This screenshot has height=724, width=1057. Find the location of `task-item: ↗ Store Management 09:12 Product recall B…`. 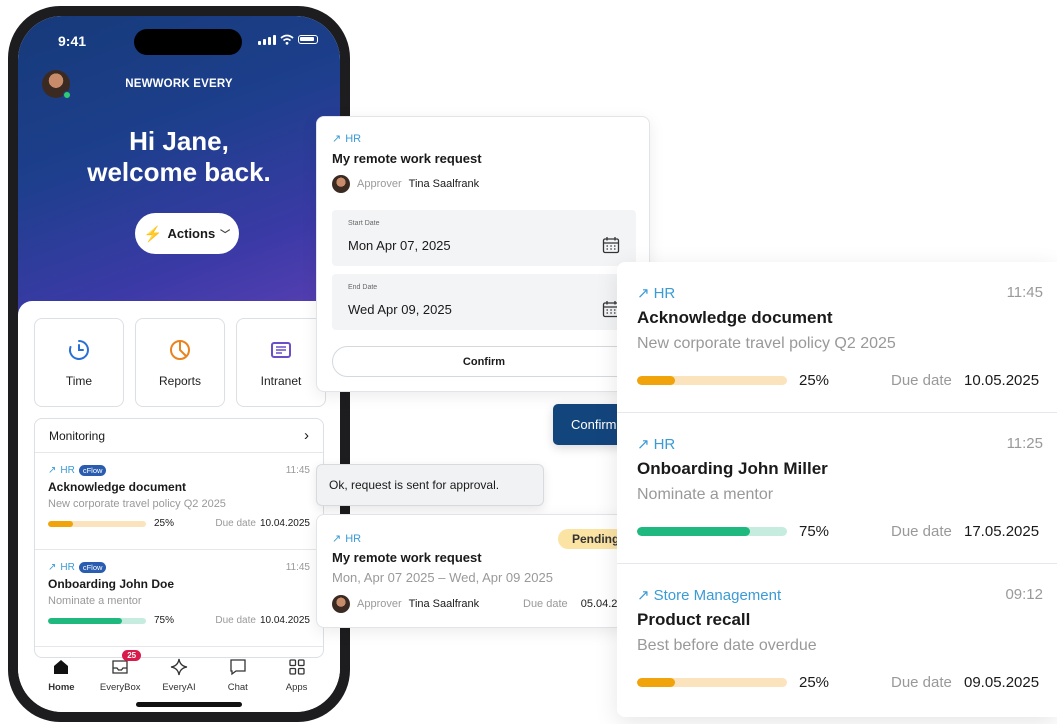

task-item: ↗ Store Management 09:12 Product recall B… is located at coordinates (837, 639).